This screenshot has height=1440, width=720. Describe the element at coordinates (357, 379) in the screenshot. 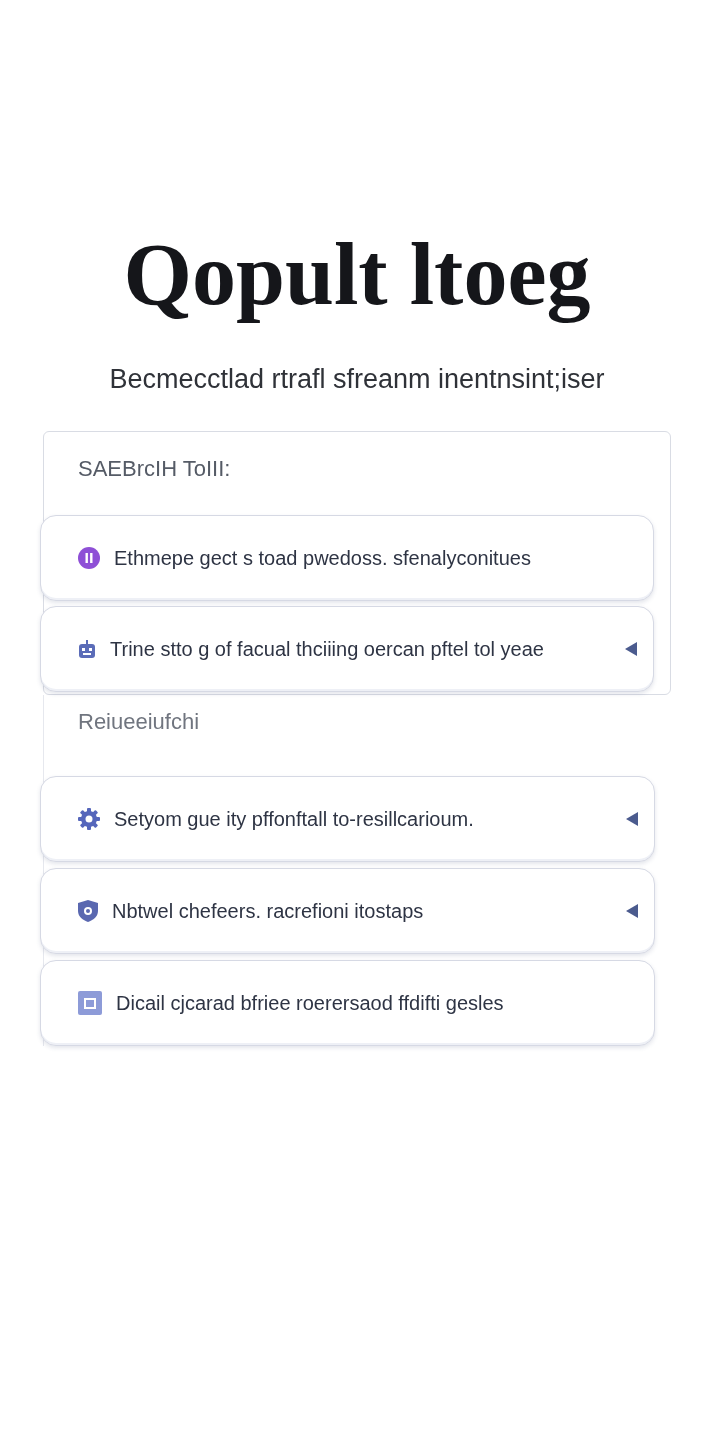

I see `subtitle-text: Becmecctlad rtrafl sfreanm inentnsint;iser` at that location.